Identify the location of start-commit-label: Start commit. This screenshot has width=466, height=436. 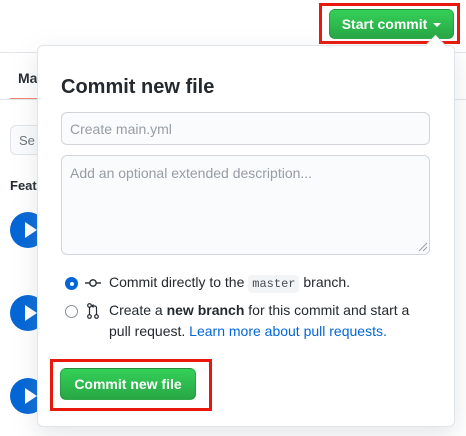
(384, 24).